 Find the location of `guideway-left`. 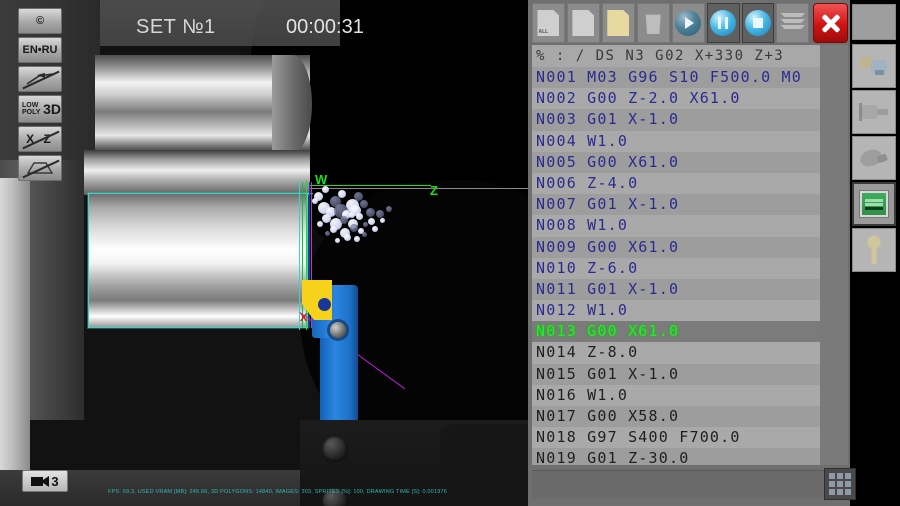

guideway-left is located at coordinates (15, 328).